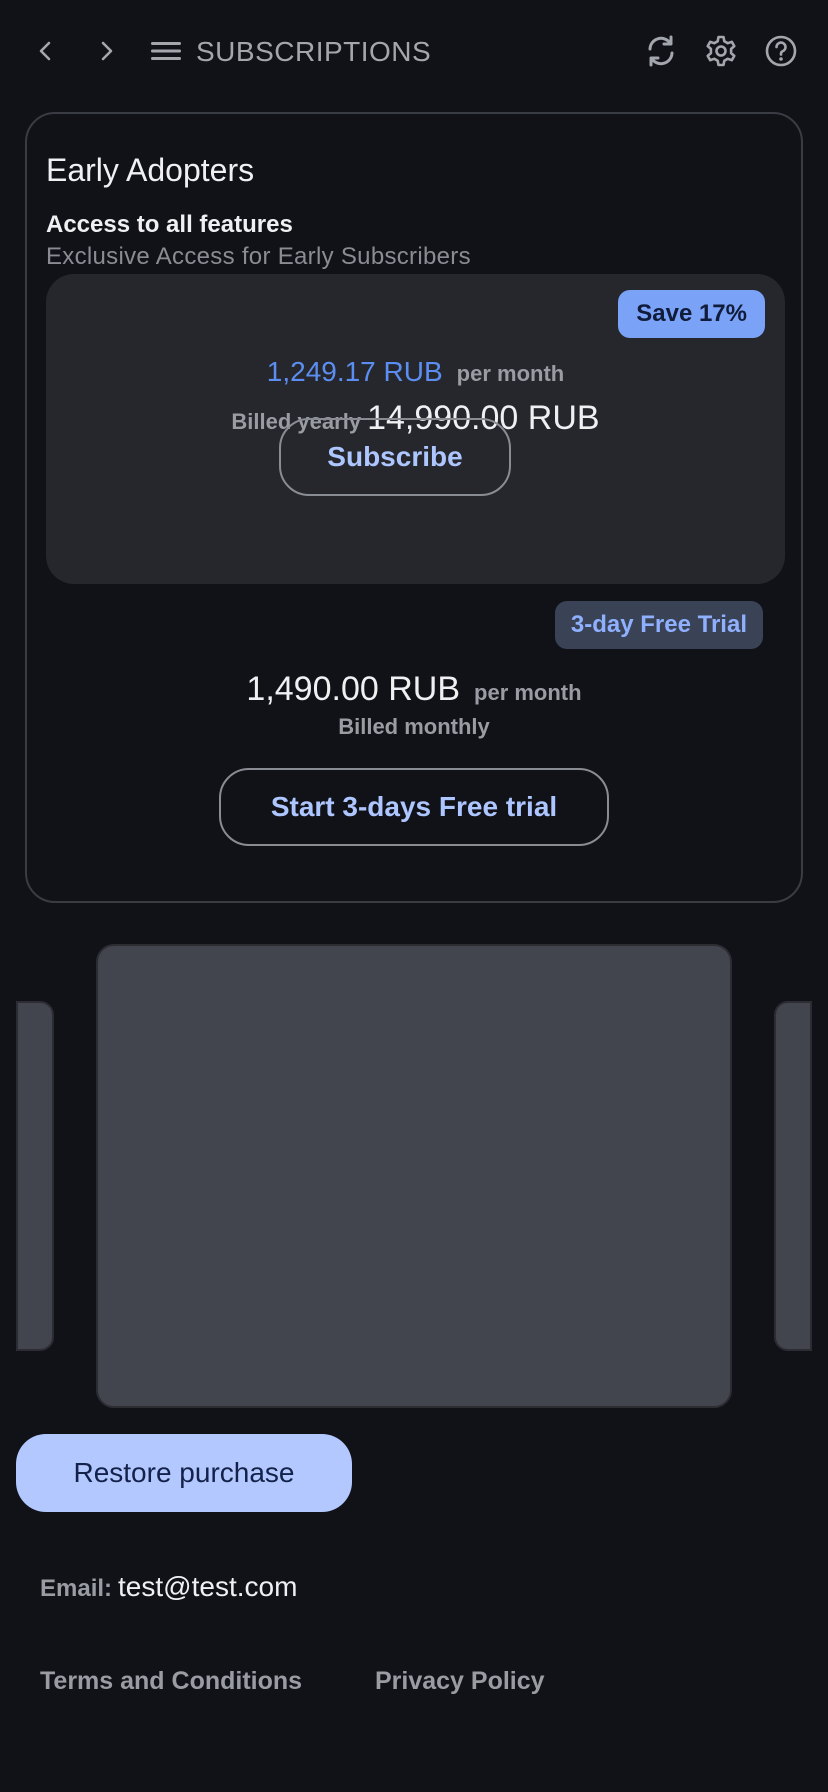  What do you see at coordinates (76, 1588) in the screenshot?
I see `email-label: Email:` at bounding box center [76, 1588].